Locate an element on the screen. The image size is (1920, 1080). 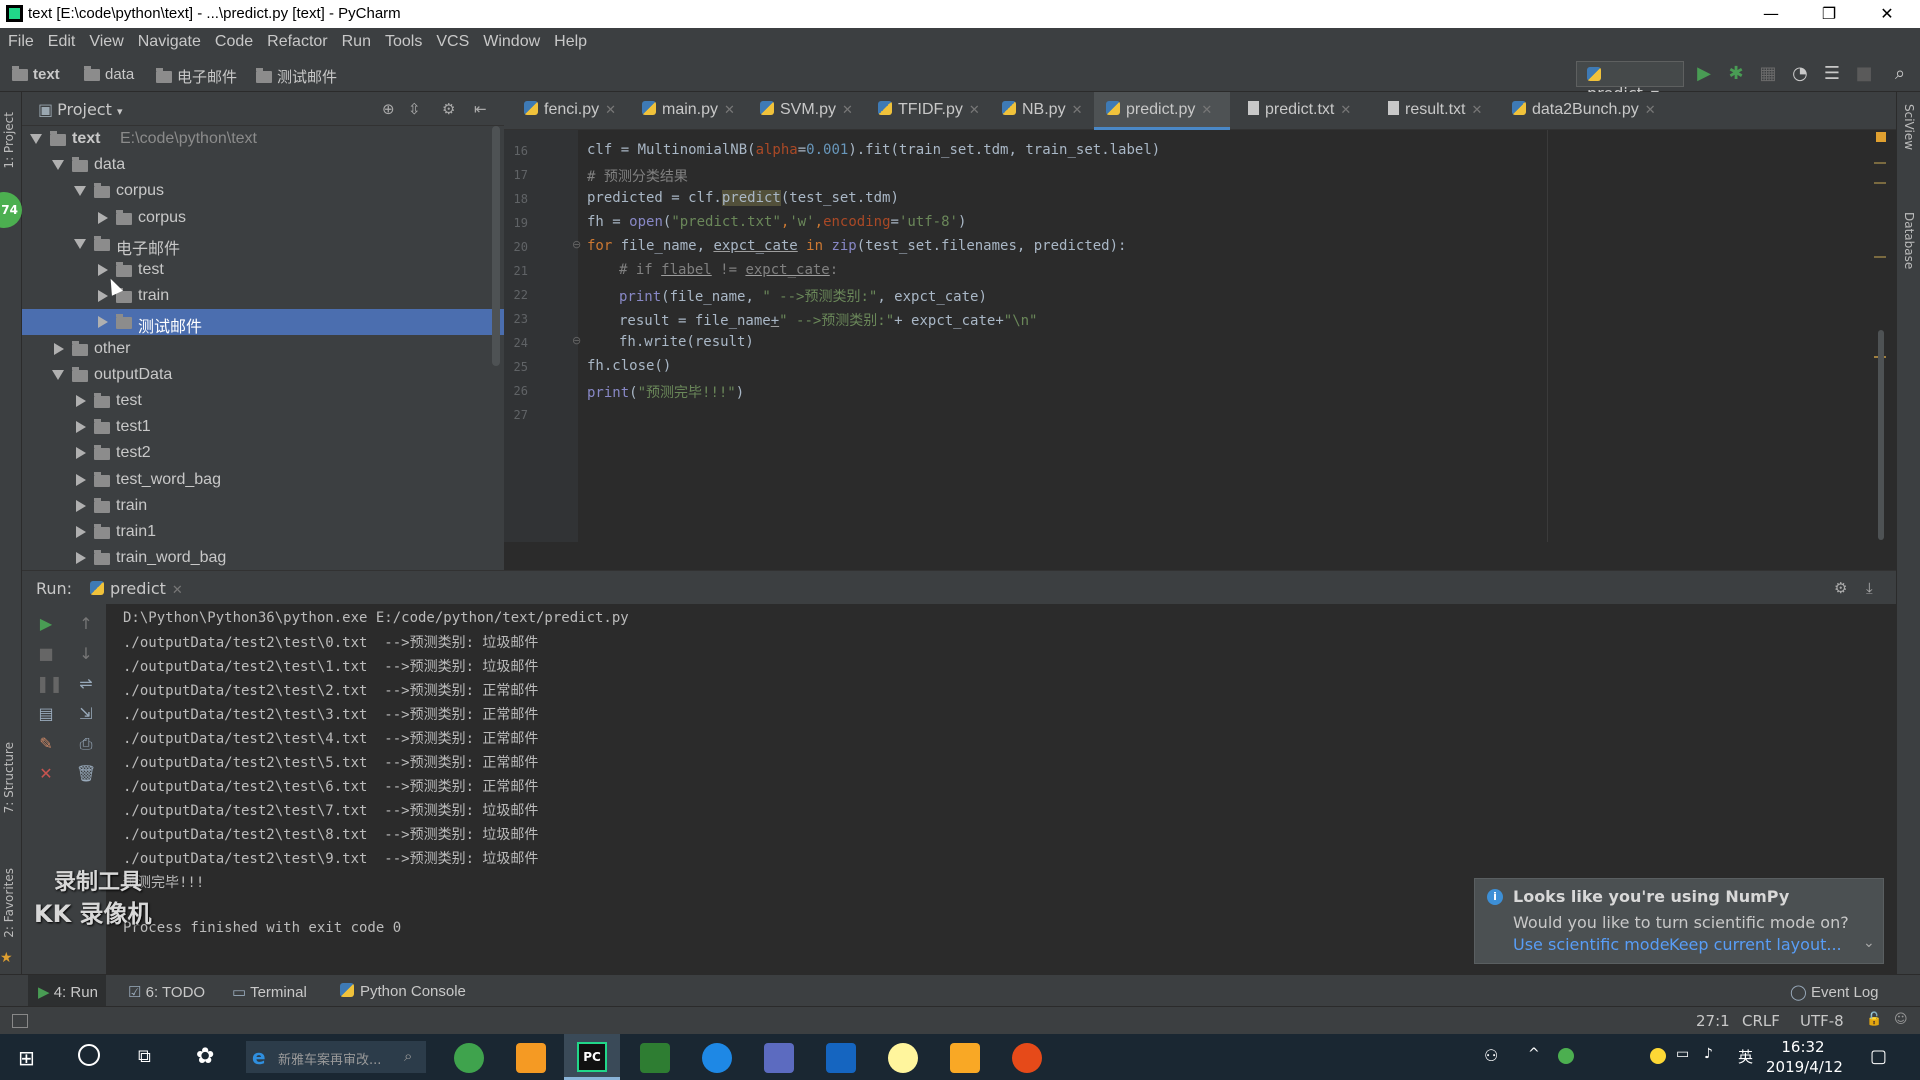
breadcrumb-email: 电子邮件 is located at coordinates (196, 76).